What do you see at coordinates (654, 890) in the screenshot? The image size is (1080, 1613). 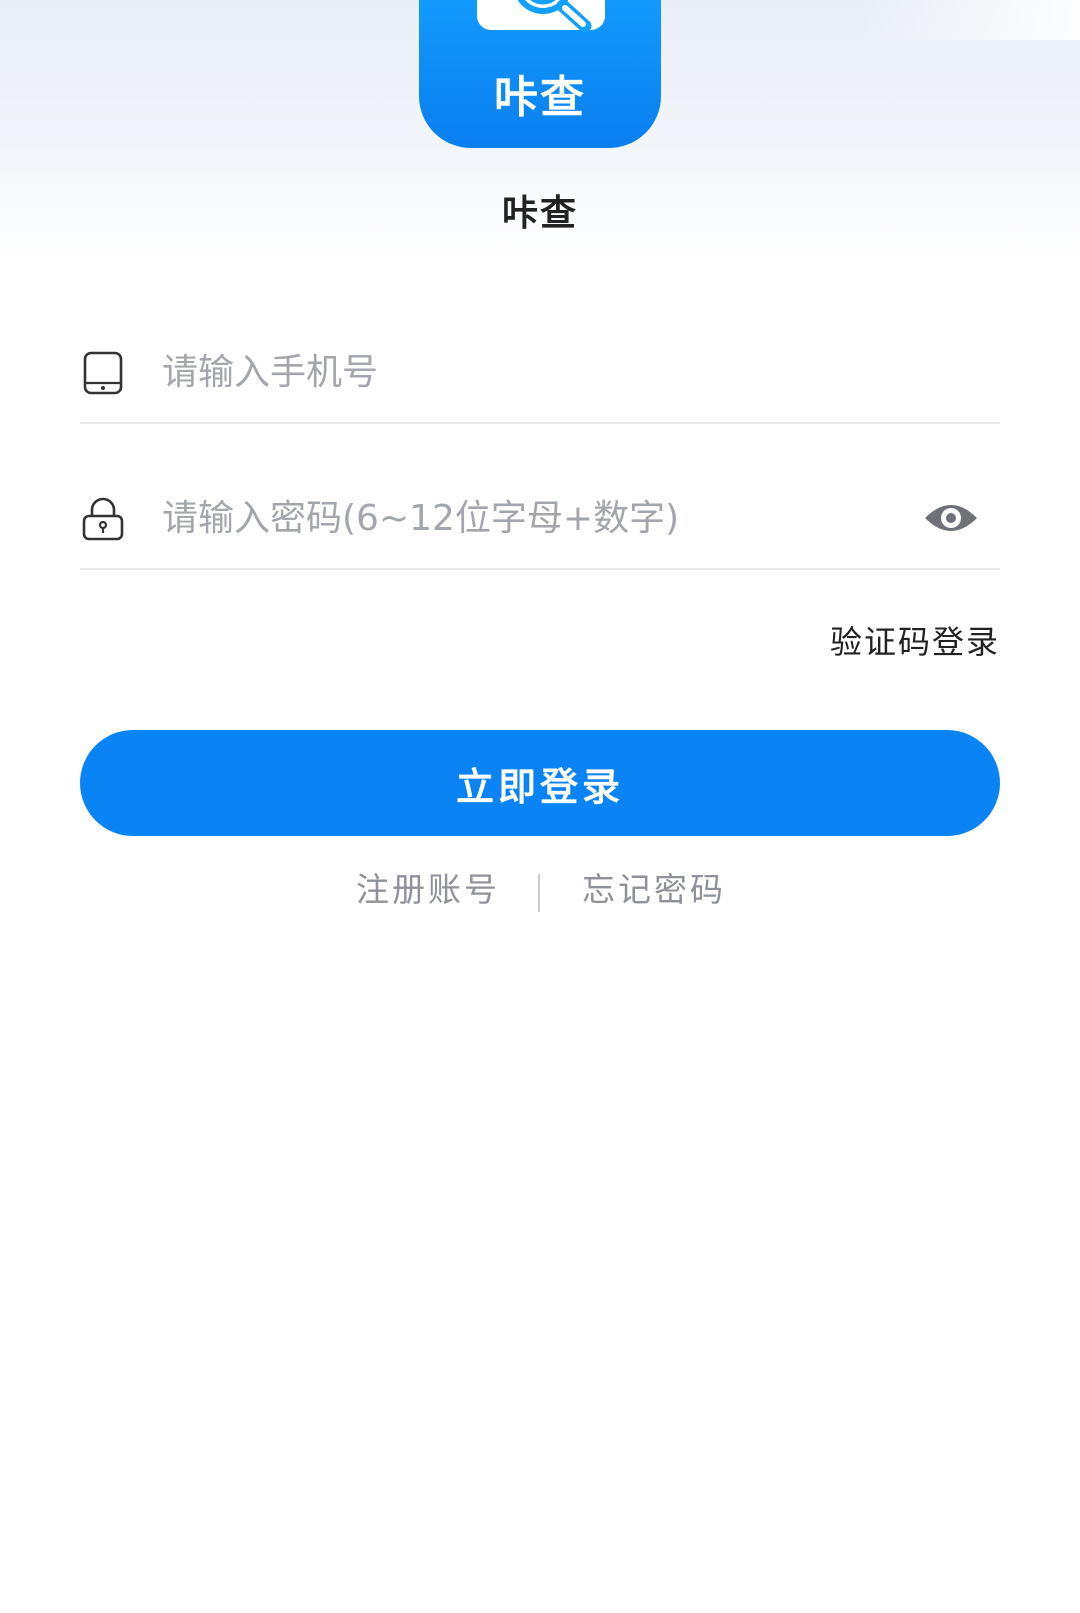 I see `forgot-password-link: 忘记密码` at bounding box center [654, 890].